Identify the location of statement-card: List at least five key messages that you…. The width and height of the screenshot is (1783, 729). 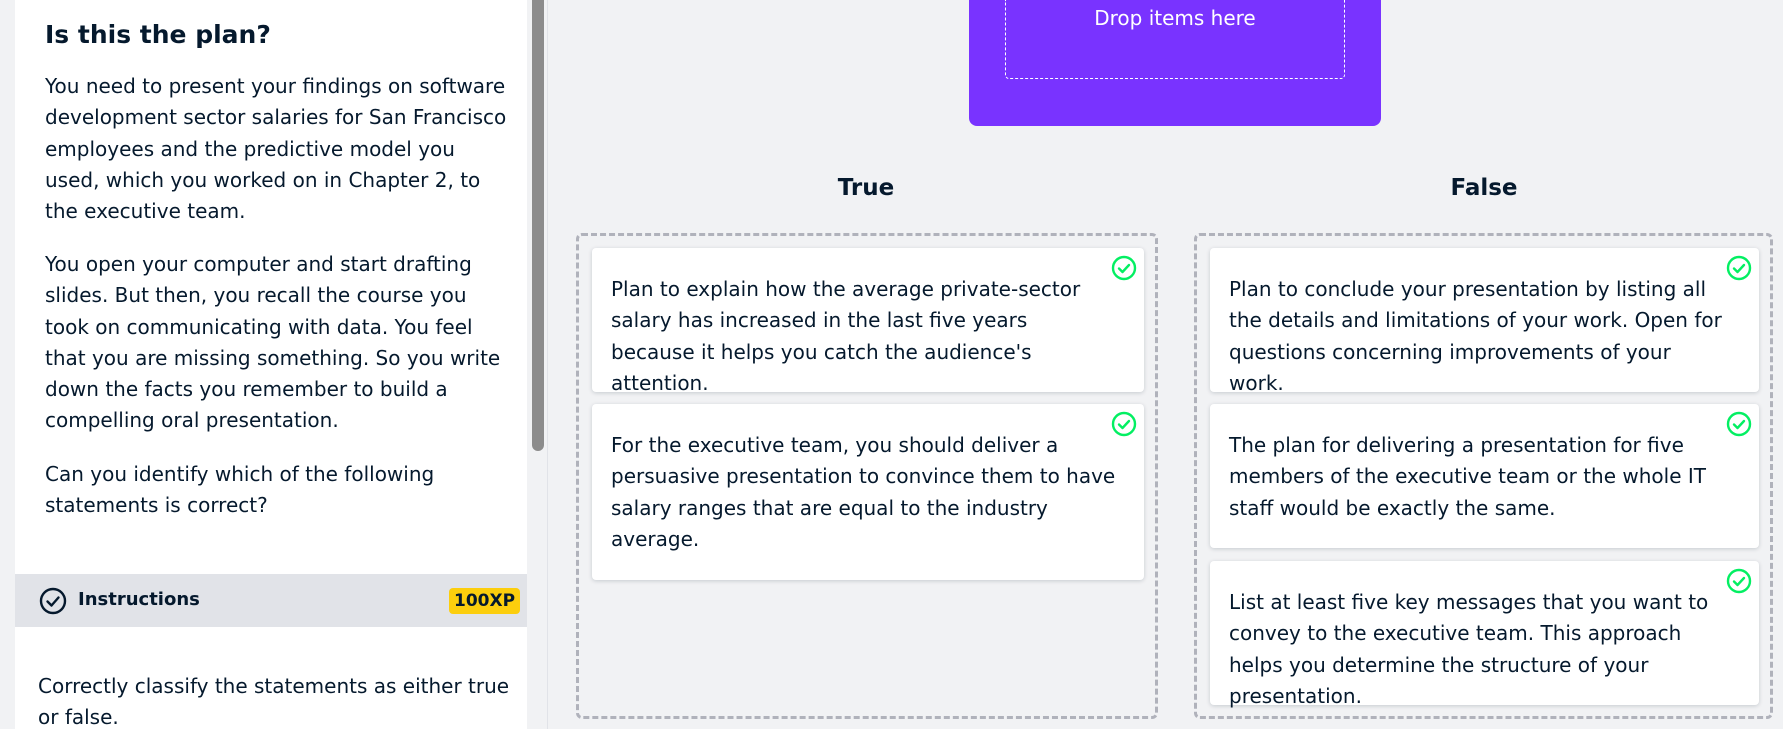
(1484, 634).